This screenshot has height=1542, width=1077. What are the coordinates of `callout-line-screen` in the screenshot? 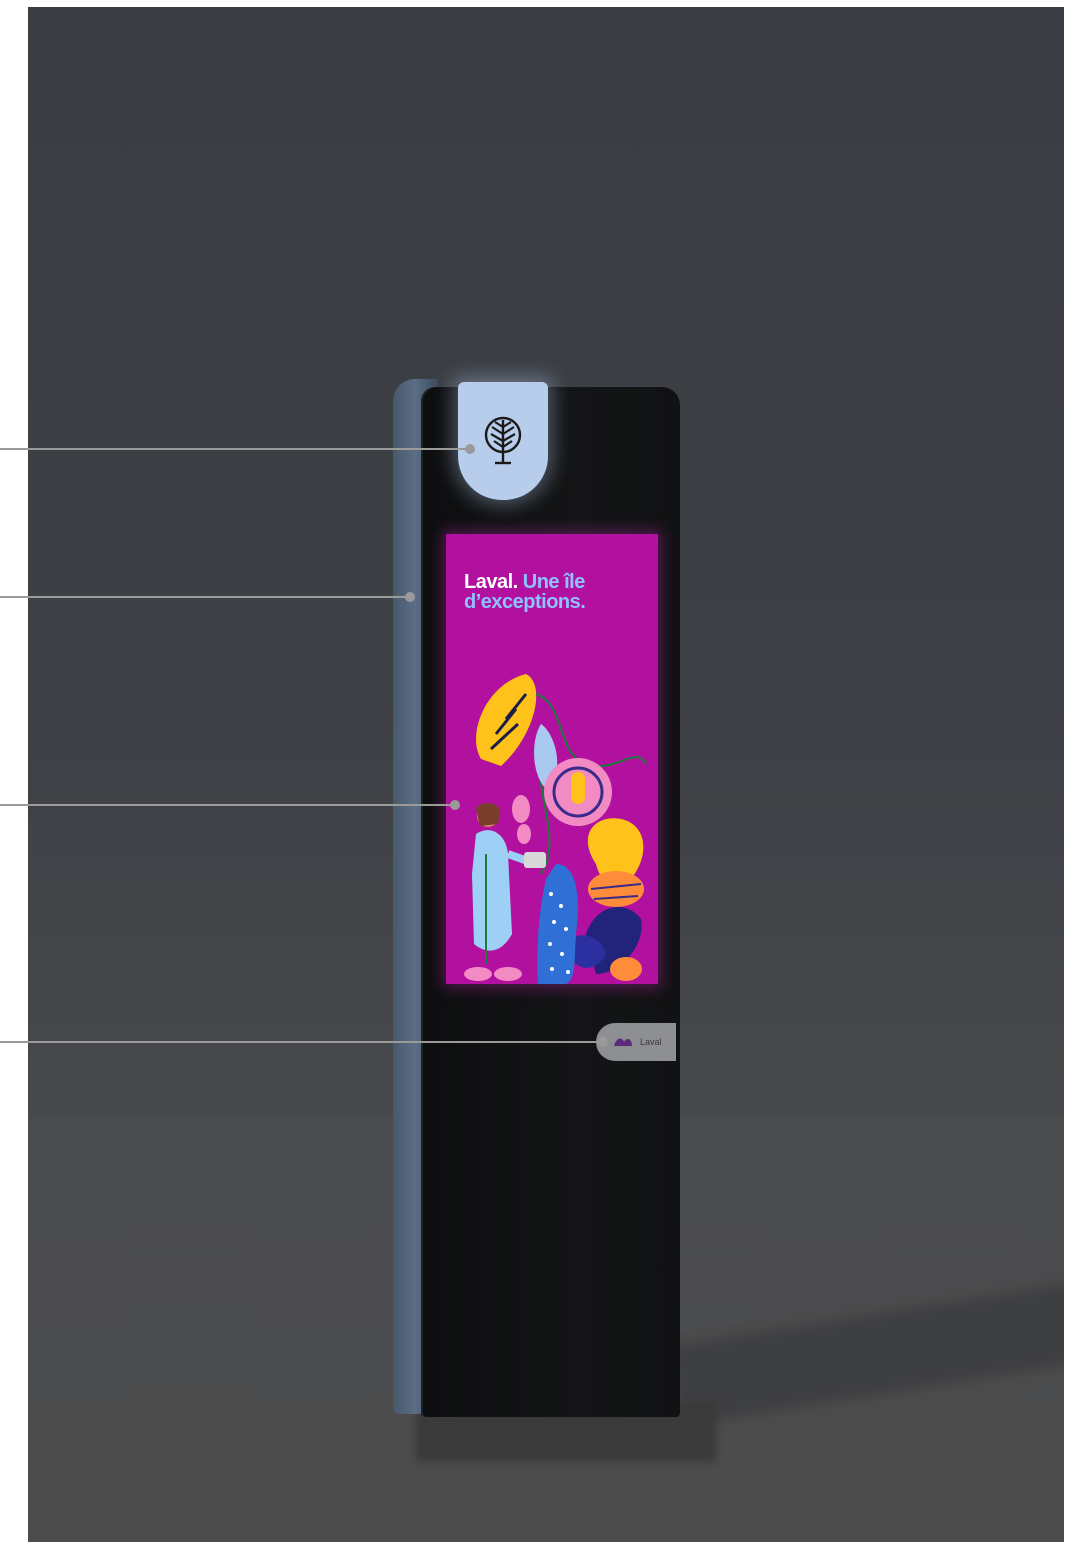 It's located at (227, 805).